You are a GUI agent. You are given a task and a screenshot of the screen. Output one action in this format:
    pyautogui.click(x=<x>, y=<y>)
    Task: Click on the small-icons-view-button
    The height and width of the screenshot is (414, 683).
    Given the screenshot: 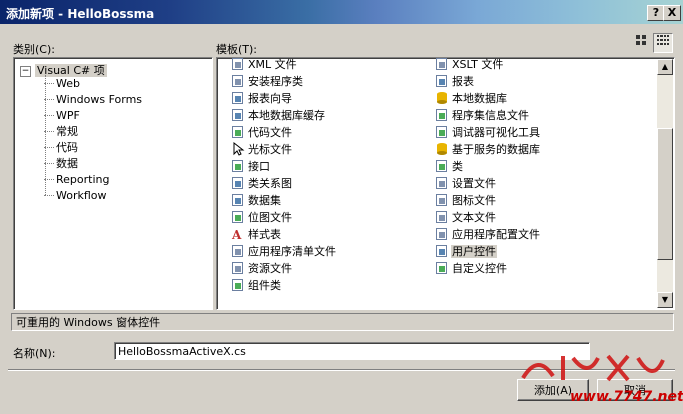 What is the action you would take?
    pyautogui.click(x=663, y=43)
    